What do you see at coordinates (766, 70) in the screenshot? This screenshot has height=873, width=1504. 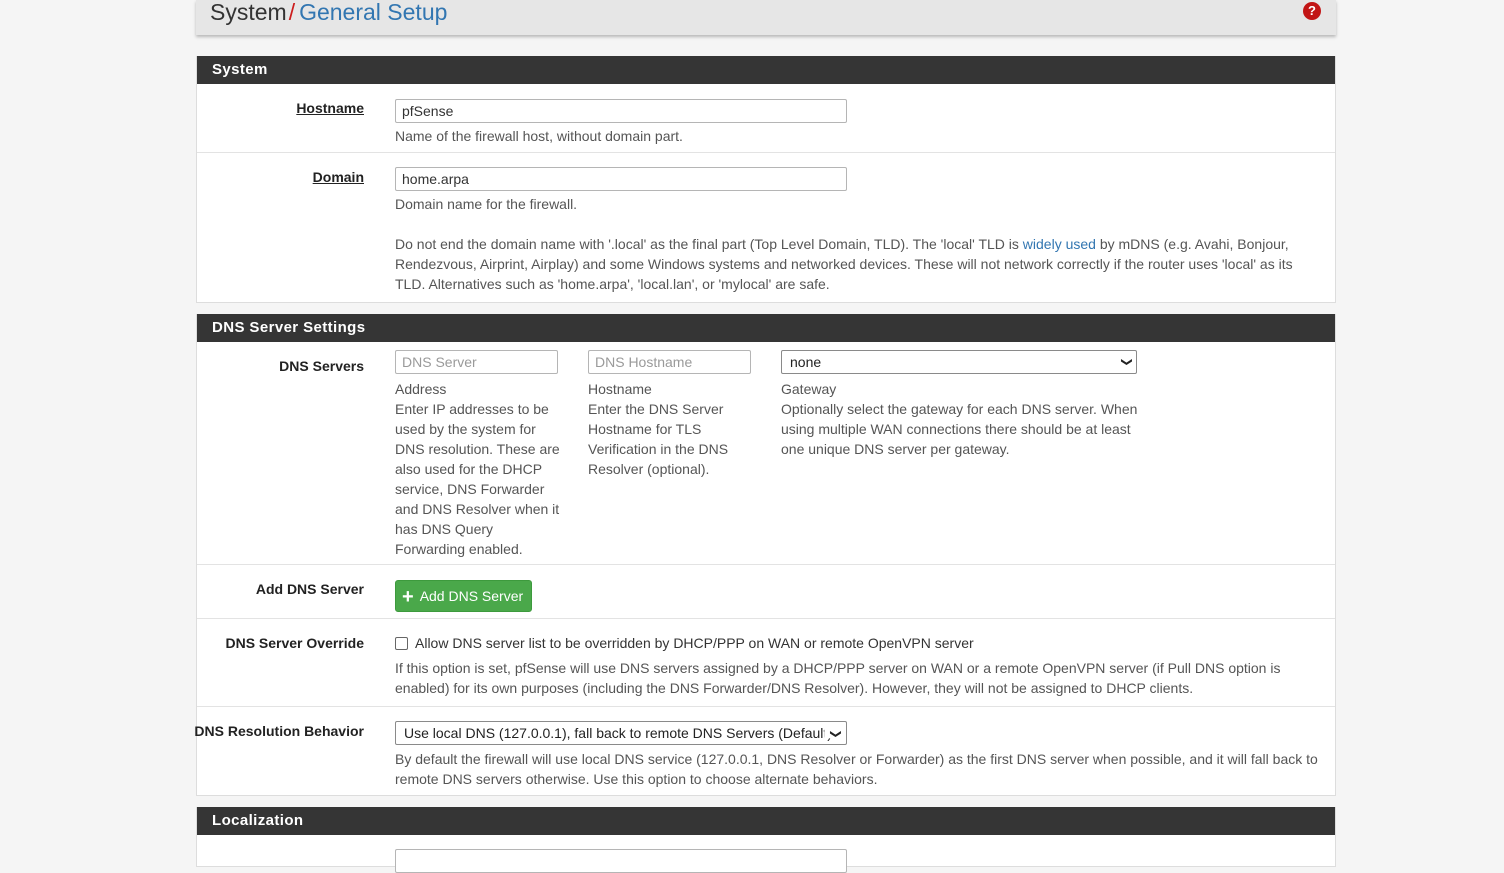 I see `system-panel-title: System` at bounding box center [766, 70].